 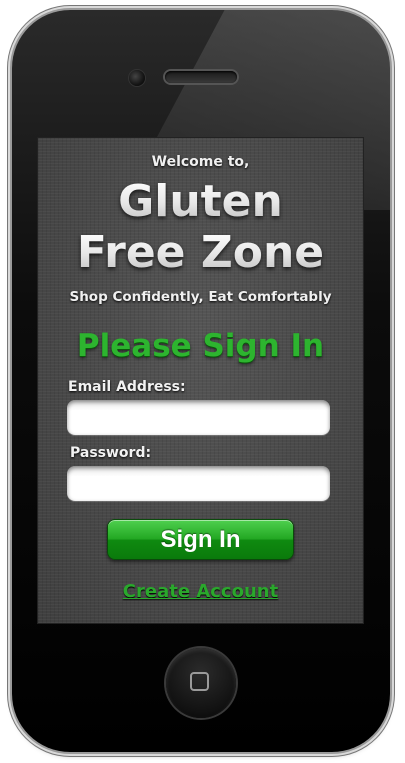 I want to click on front-camera-icon, so click(x=137, y=78).